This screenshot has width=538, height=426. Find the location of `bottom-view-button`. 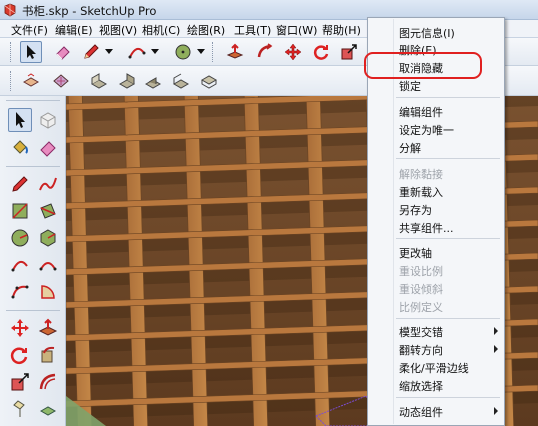

bottom-view-button is located at coordinates (209, 81).